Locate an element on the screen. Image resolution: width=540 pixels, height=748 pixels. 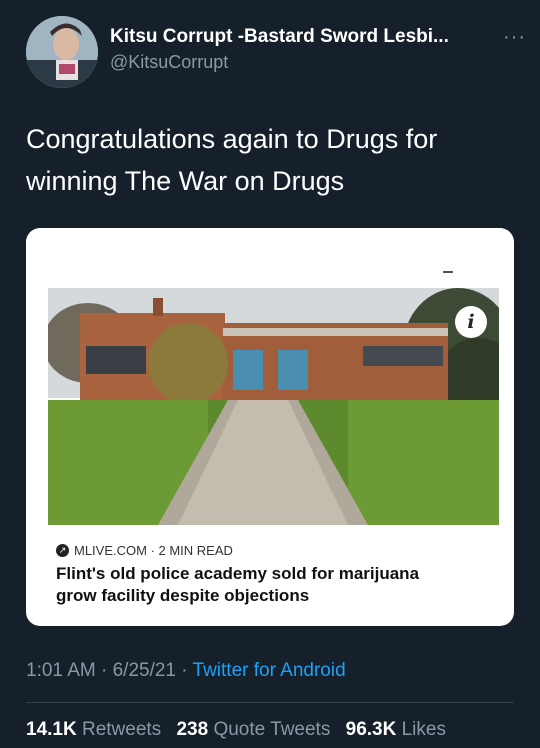
info-icon: i is located at coordinates (471, 322).